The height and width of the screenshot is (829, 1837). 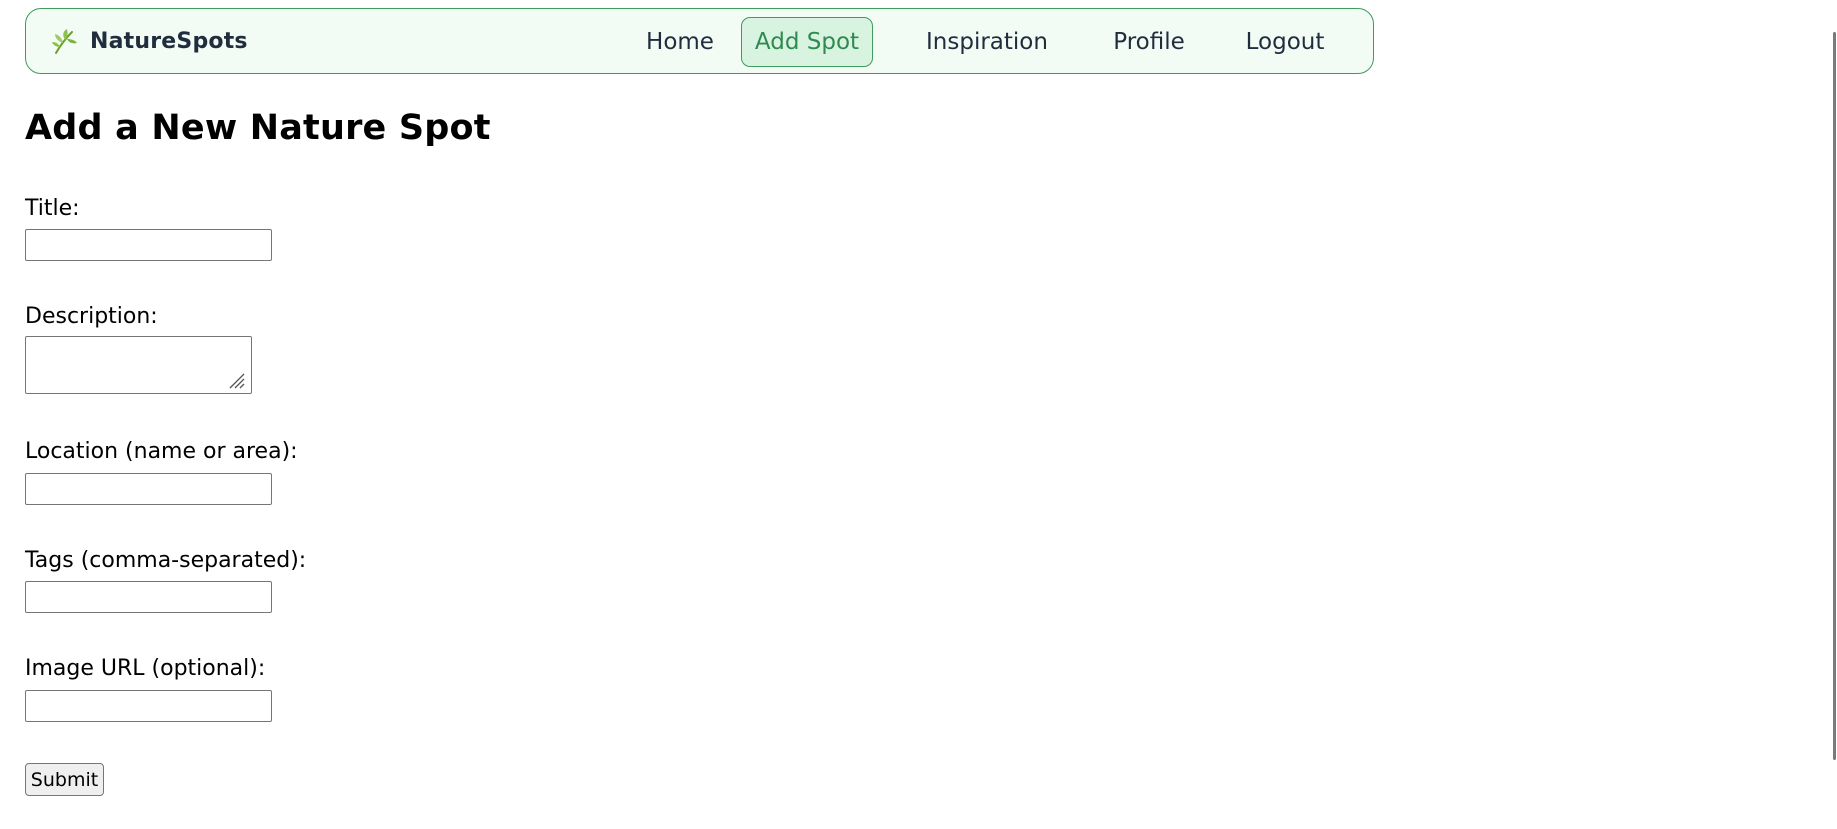 What do you see at coordinates (145, 668) in the screenshot?
I see `image-url-label: Image URL (optional):` at bounding box center [145, 668].